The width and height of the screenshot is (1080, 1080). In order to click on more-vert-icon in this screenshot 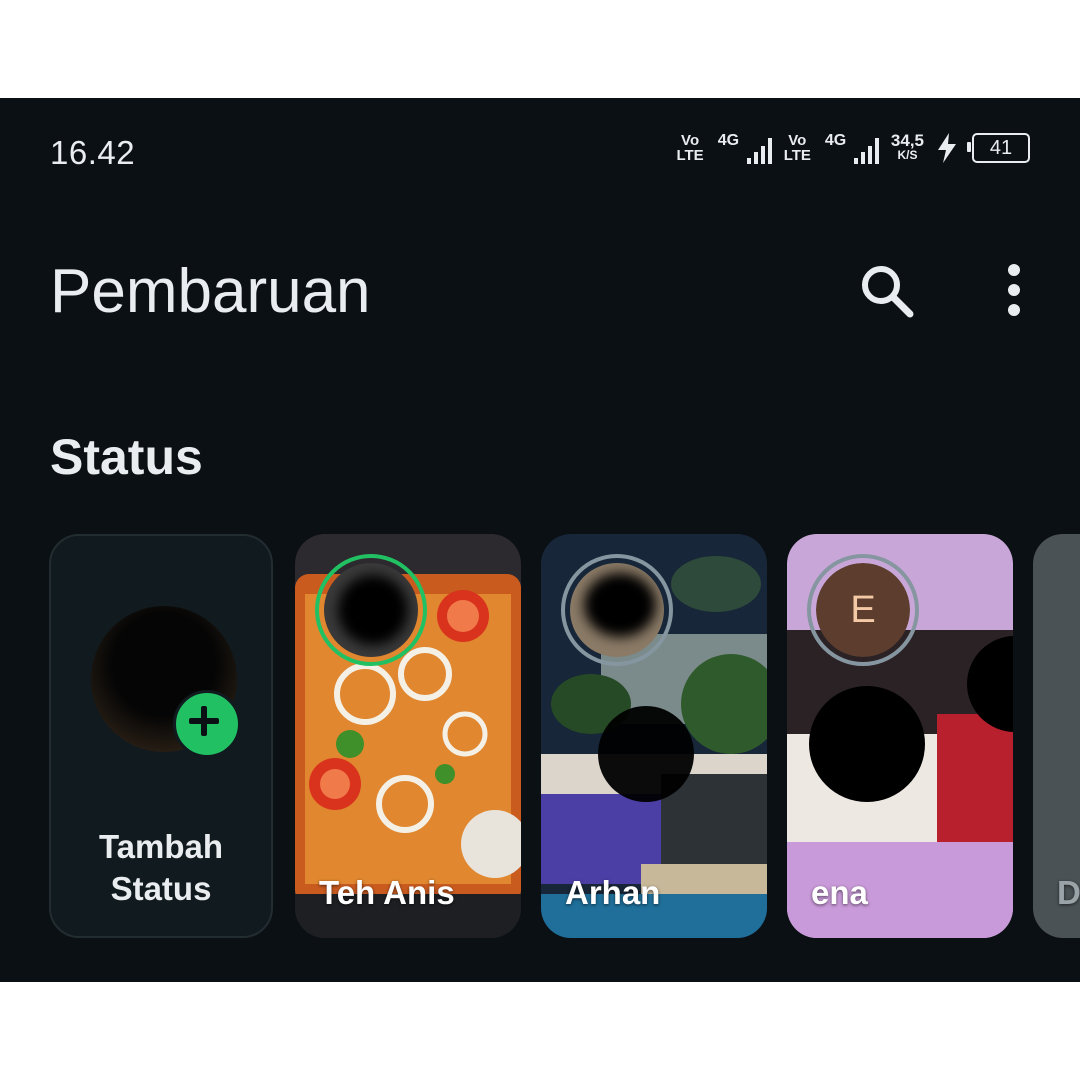, I will do `click(1014, 291)`.